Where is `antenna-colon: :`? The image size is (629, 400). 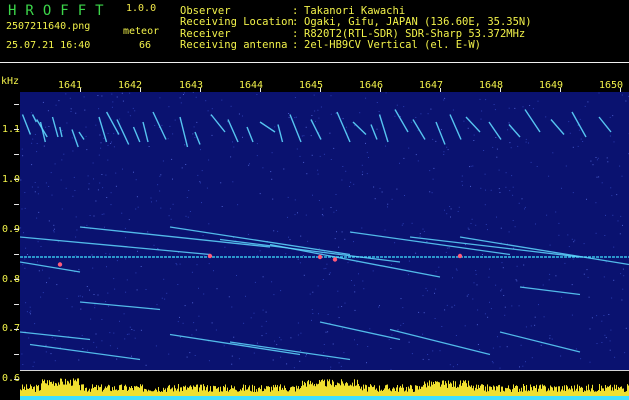
antenna-colon: : is located at coordinates (295, 45).